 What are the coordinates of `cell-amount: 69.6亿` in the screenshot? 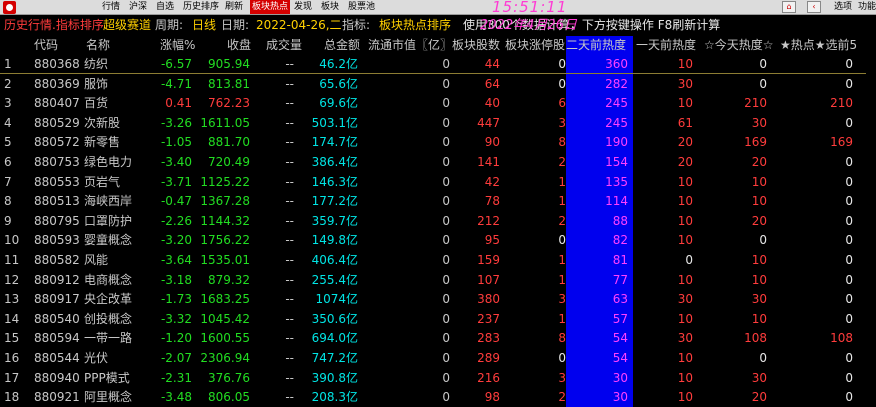 It's located at (338, 103).